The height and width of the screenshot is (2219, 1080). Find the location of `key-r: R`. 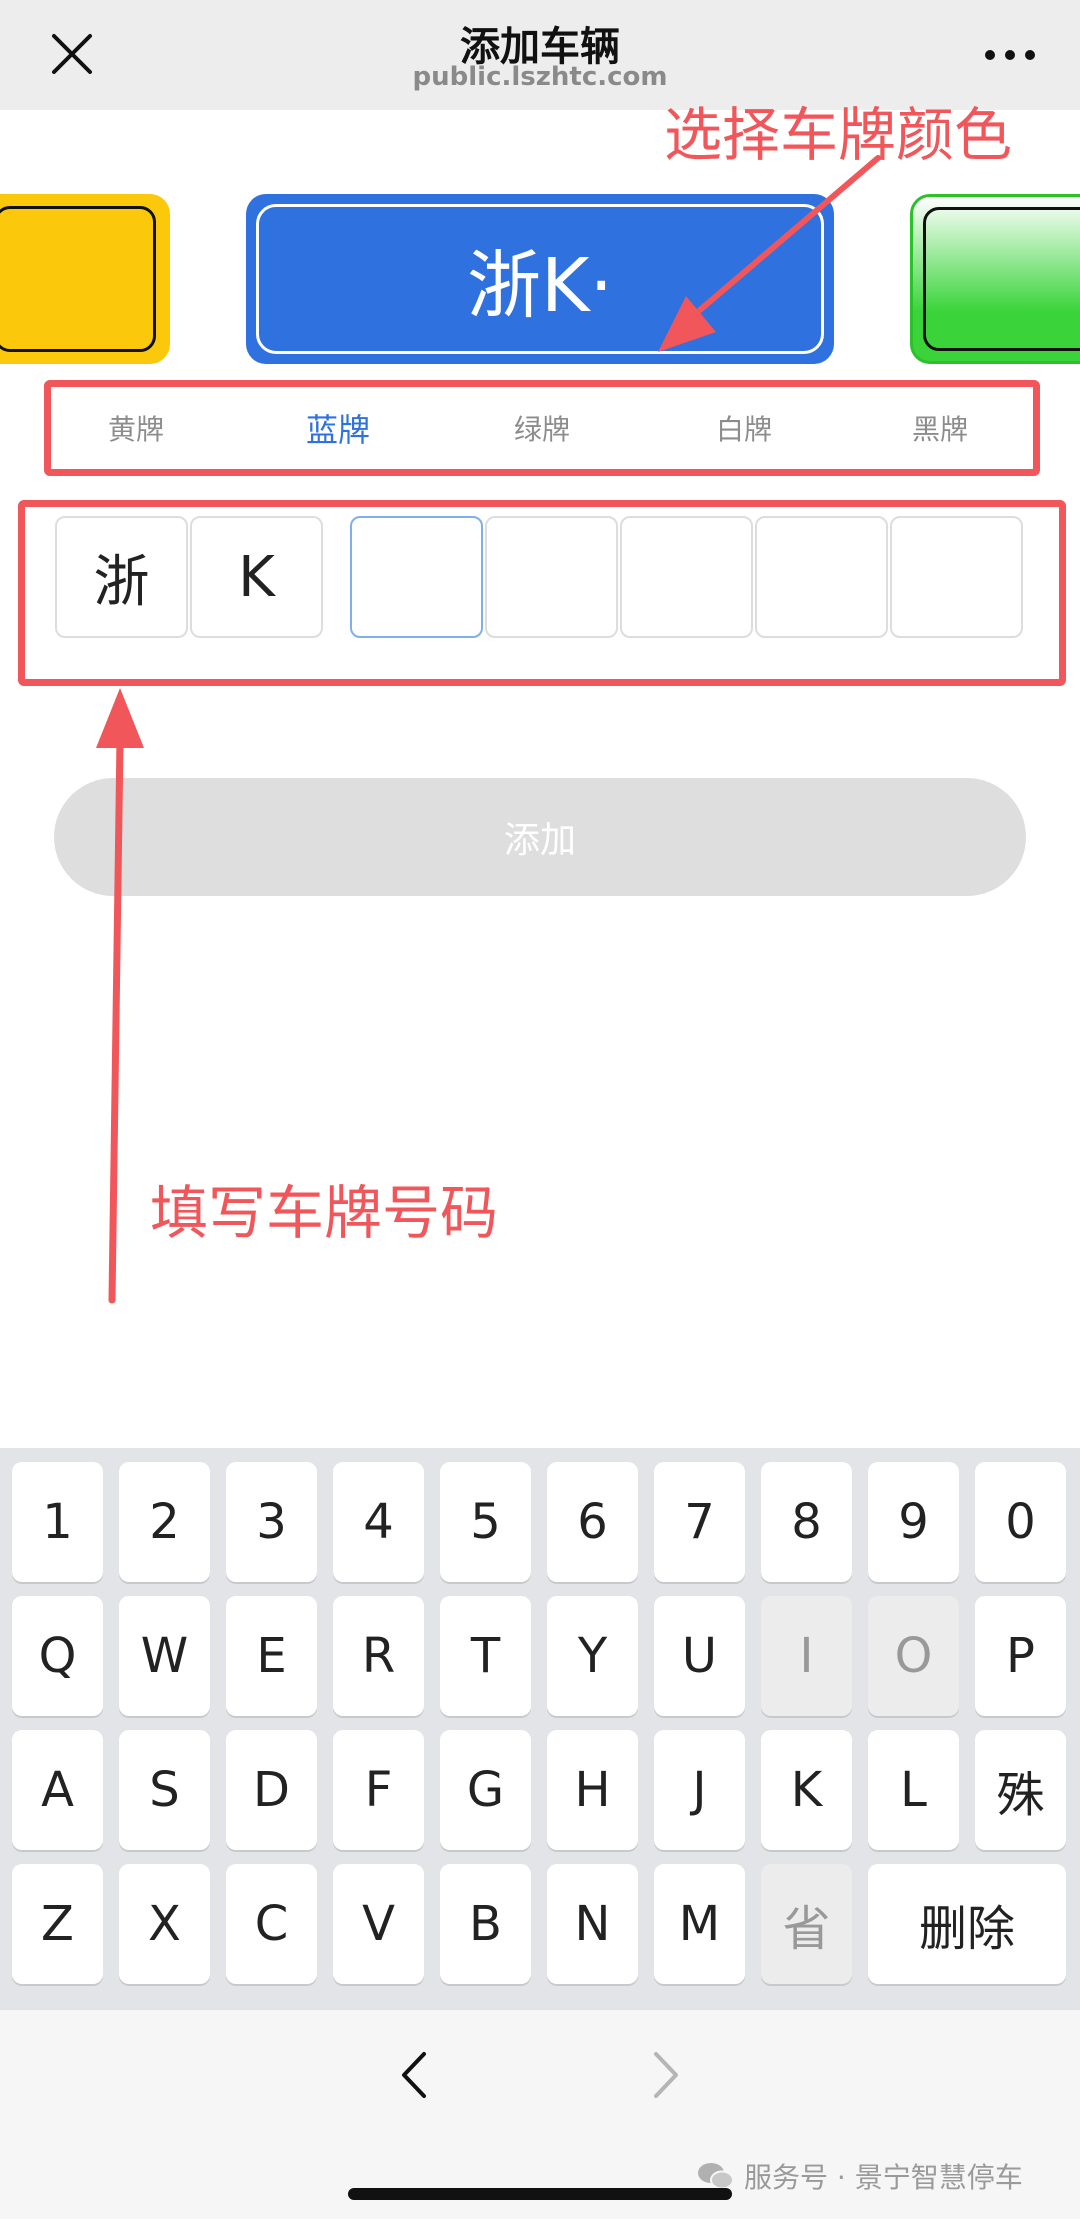

key-r: R is located at coordinates (378, 1656).